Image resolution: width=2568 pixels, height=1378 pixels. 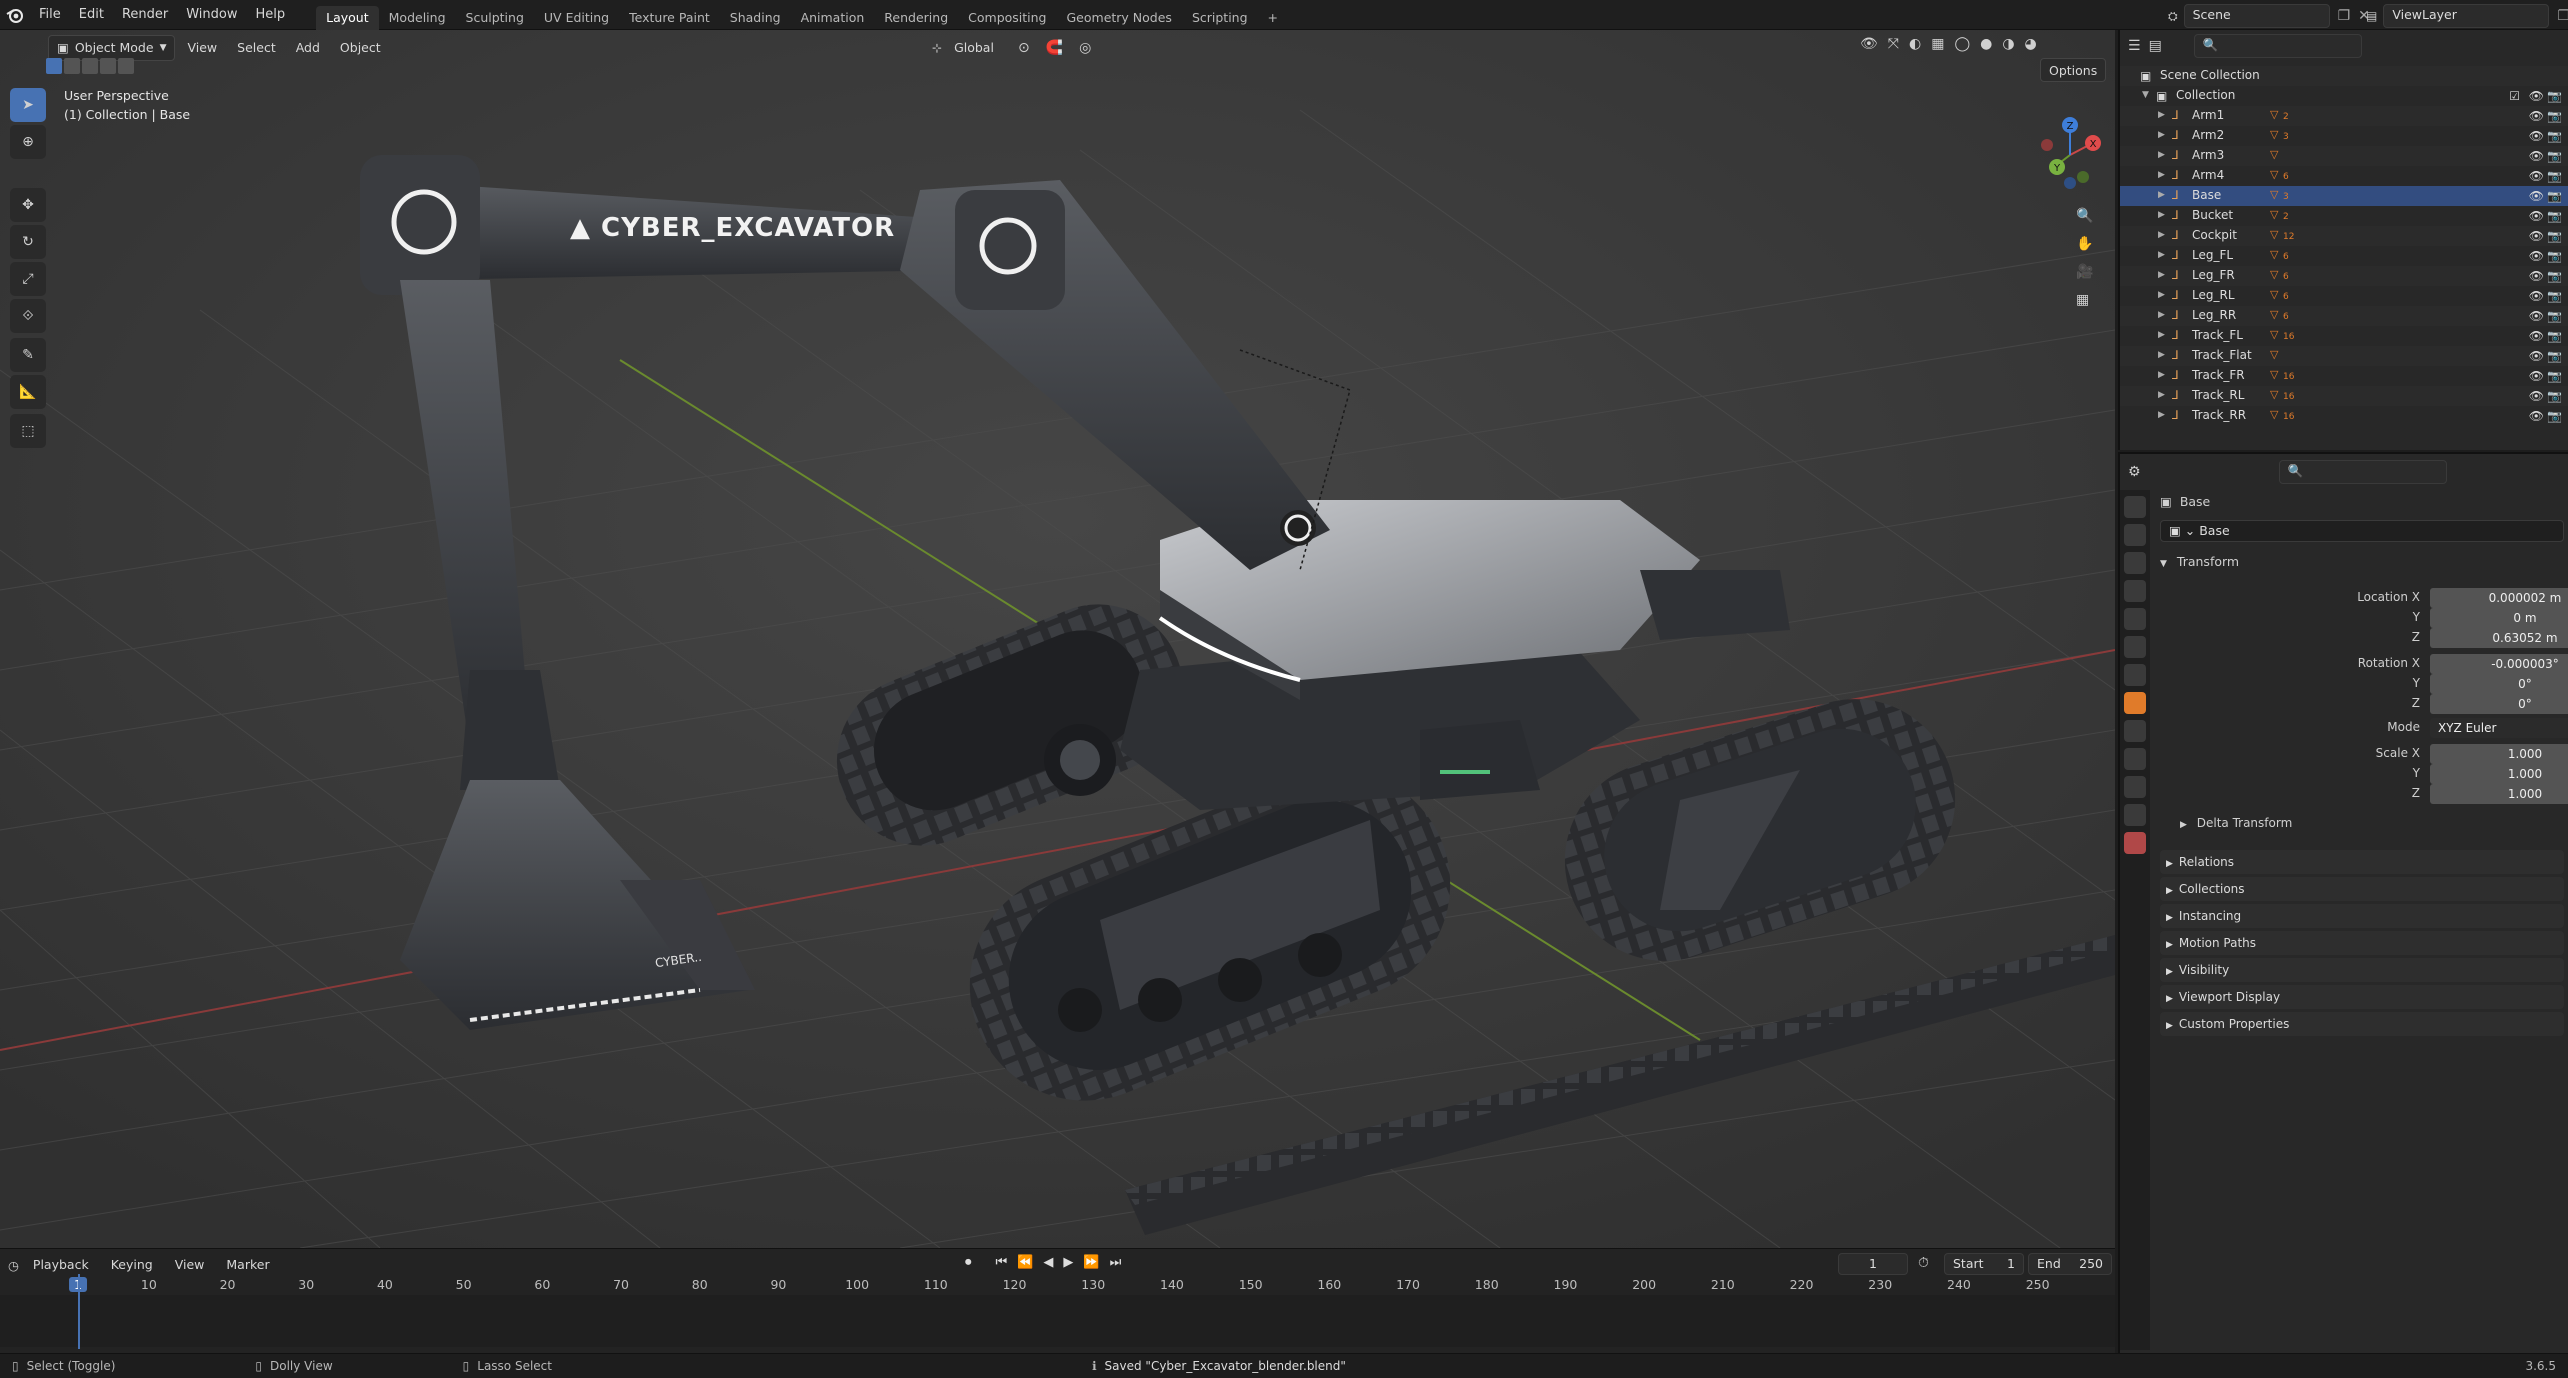 I want to click on outliner-item-track-rr: ▶ ⅃ Track_RR ▽ 16 👁 📷, so click(x=2344, y=416).